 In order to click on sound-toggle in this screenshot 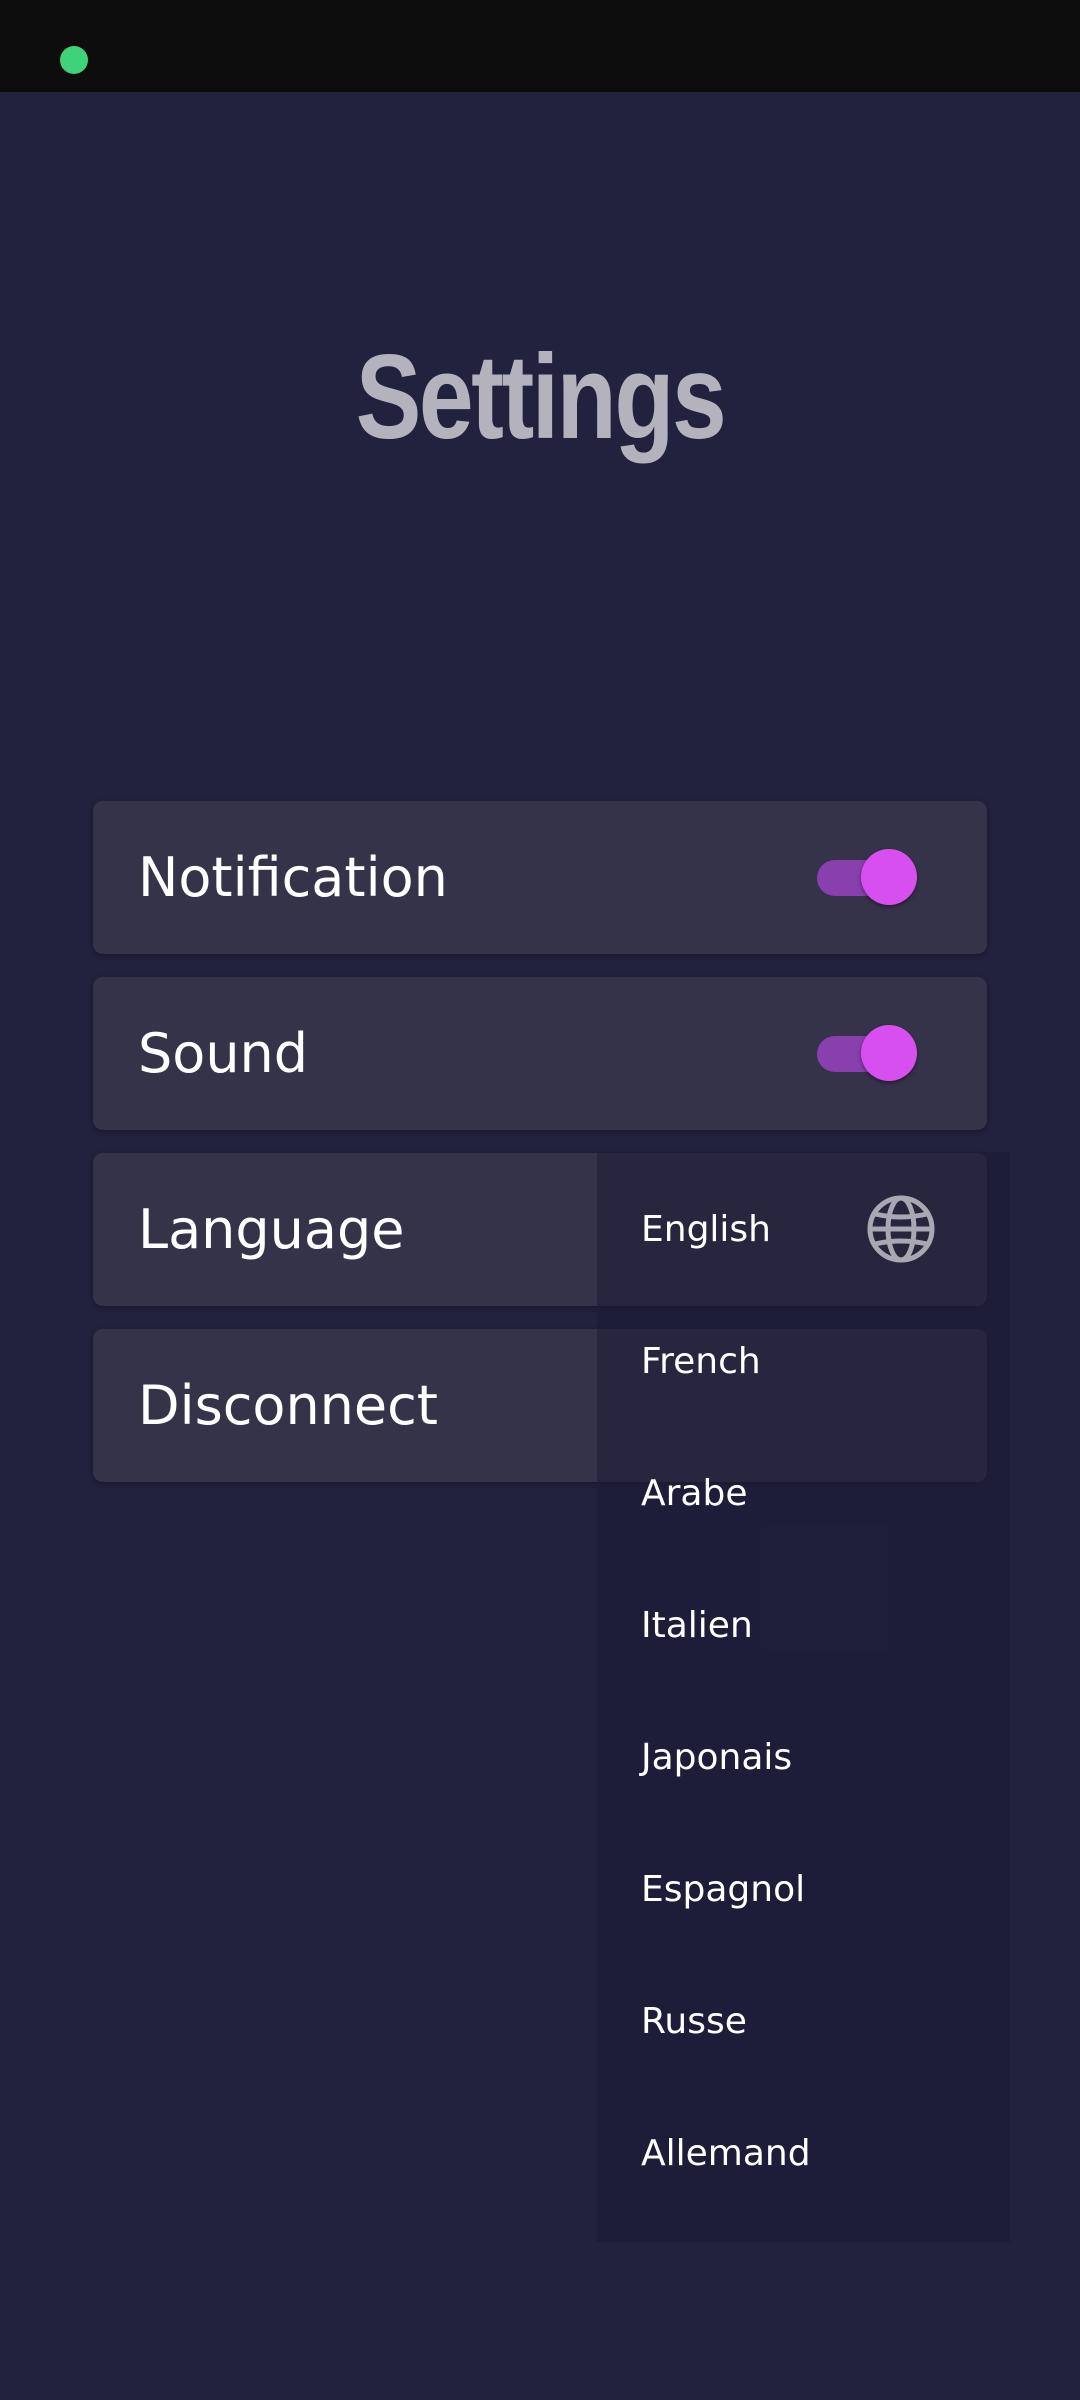, I will do `click(867, 1053)`.